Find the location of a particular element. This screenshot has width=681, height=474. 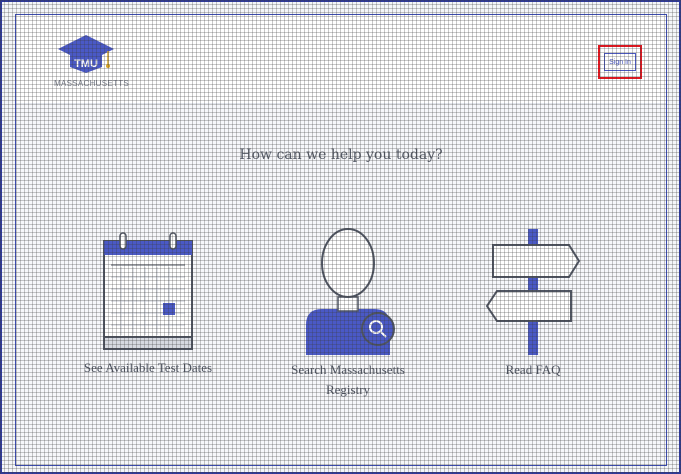

person-search-icon is located at coordinates (350, 291).